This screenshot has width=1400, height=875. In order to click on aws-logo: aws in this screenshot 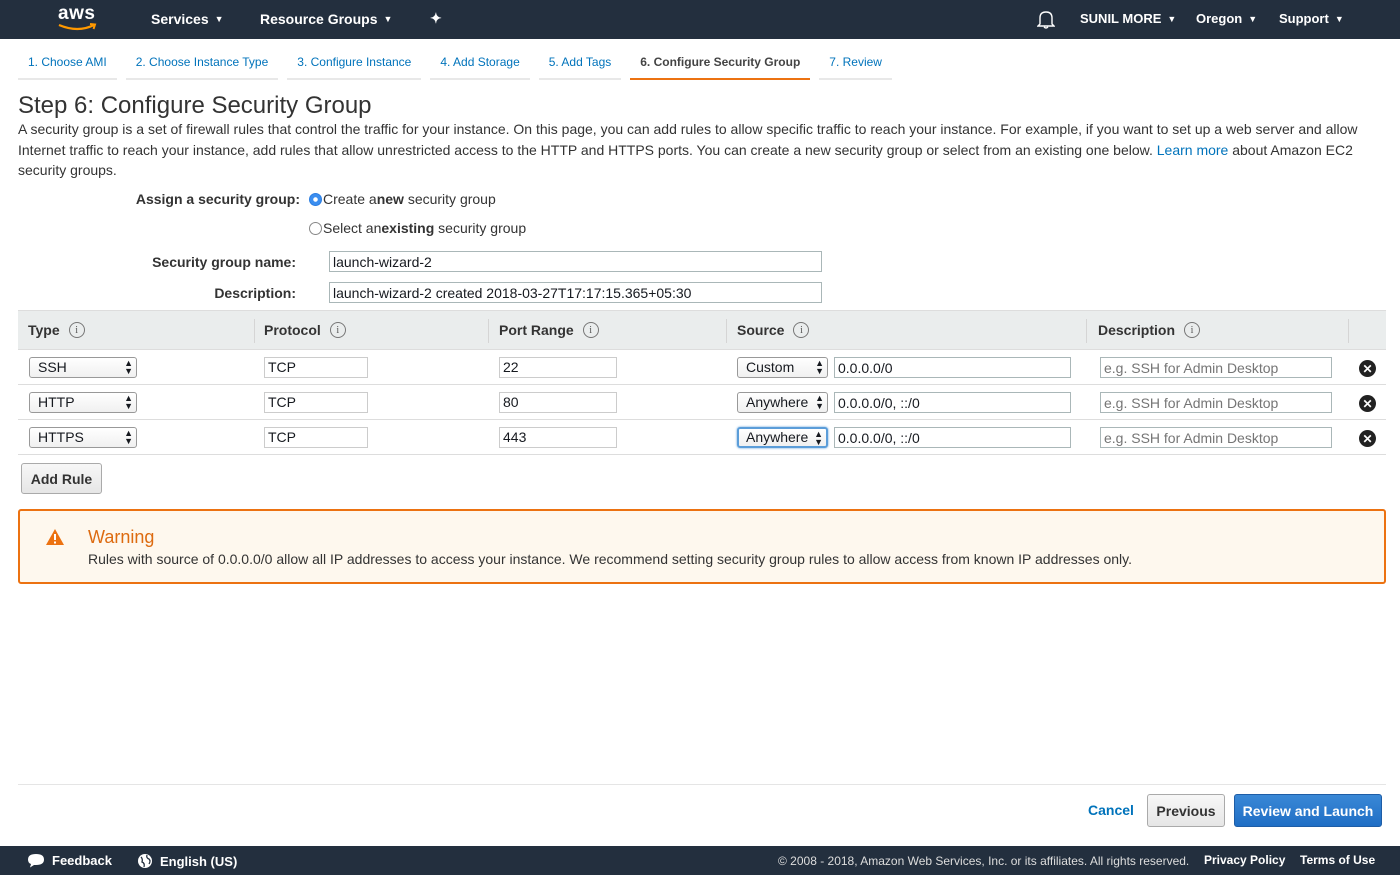, I will do `click(79, 19)`.